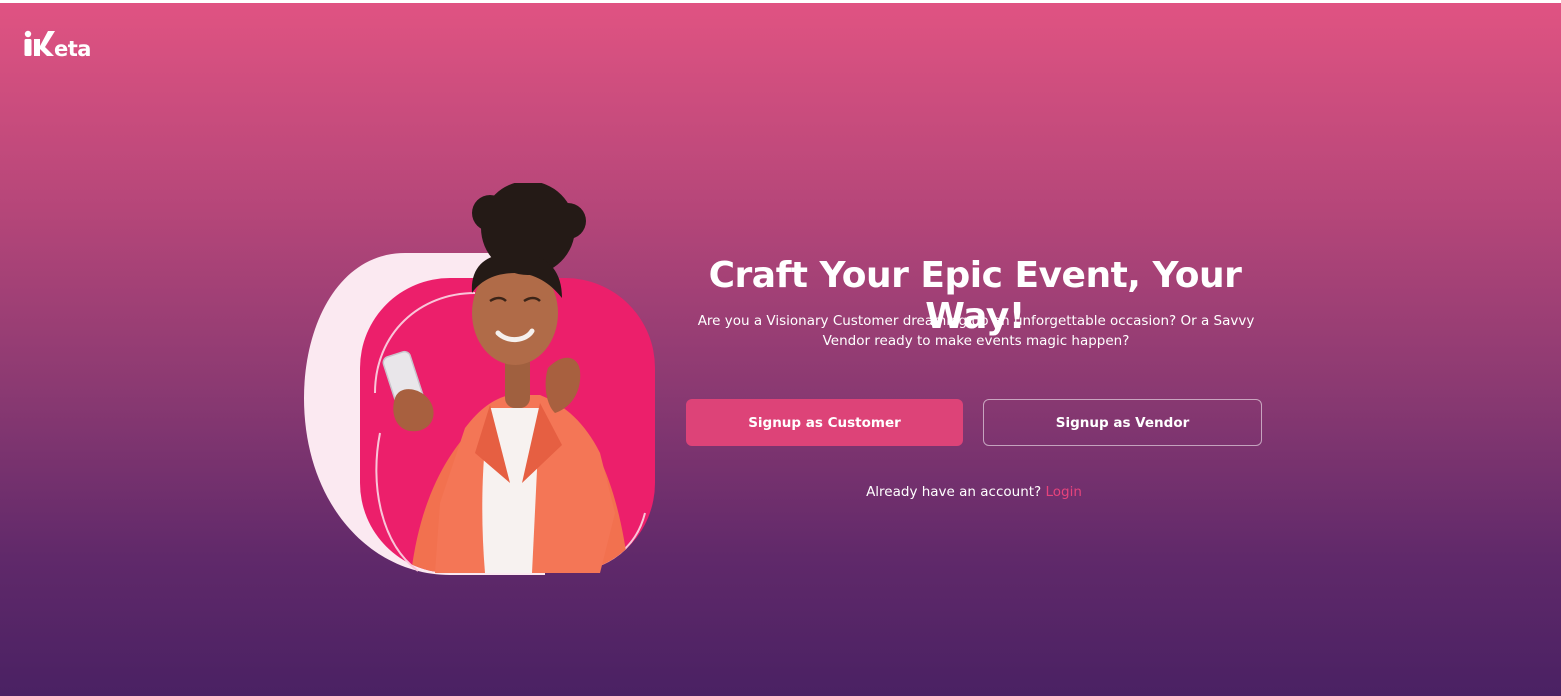 Image resolution: width=1561 pixels, height=696 pixels. Describe the element at coordinates (824, 422) in the screenshot. I see `signup-customer-button: Signup as Customer` at that location.